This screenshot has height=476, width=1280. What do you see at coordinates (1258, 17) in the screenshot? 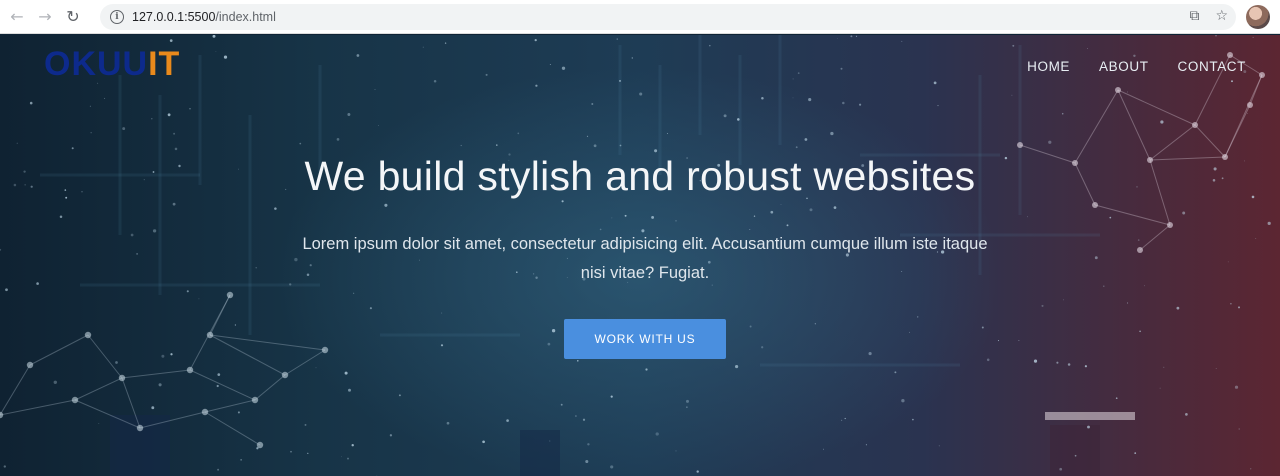
I see `profile-avatar` at bounding box center [1258, 17].